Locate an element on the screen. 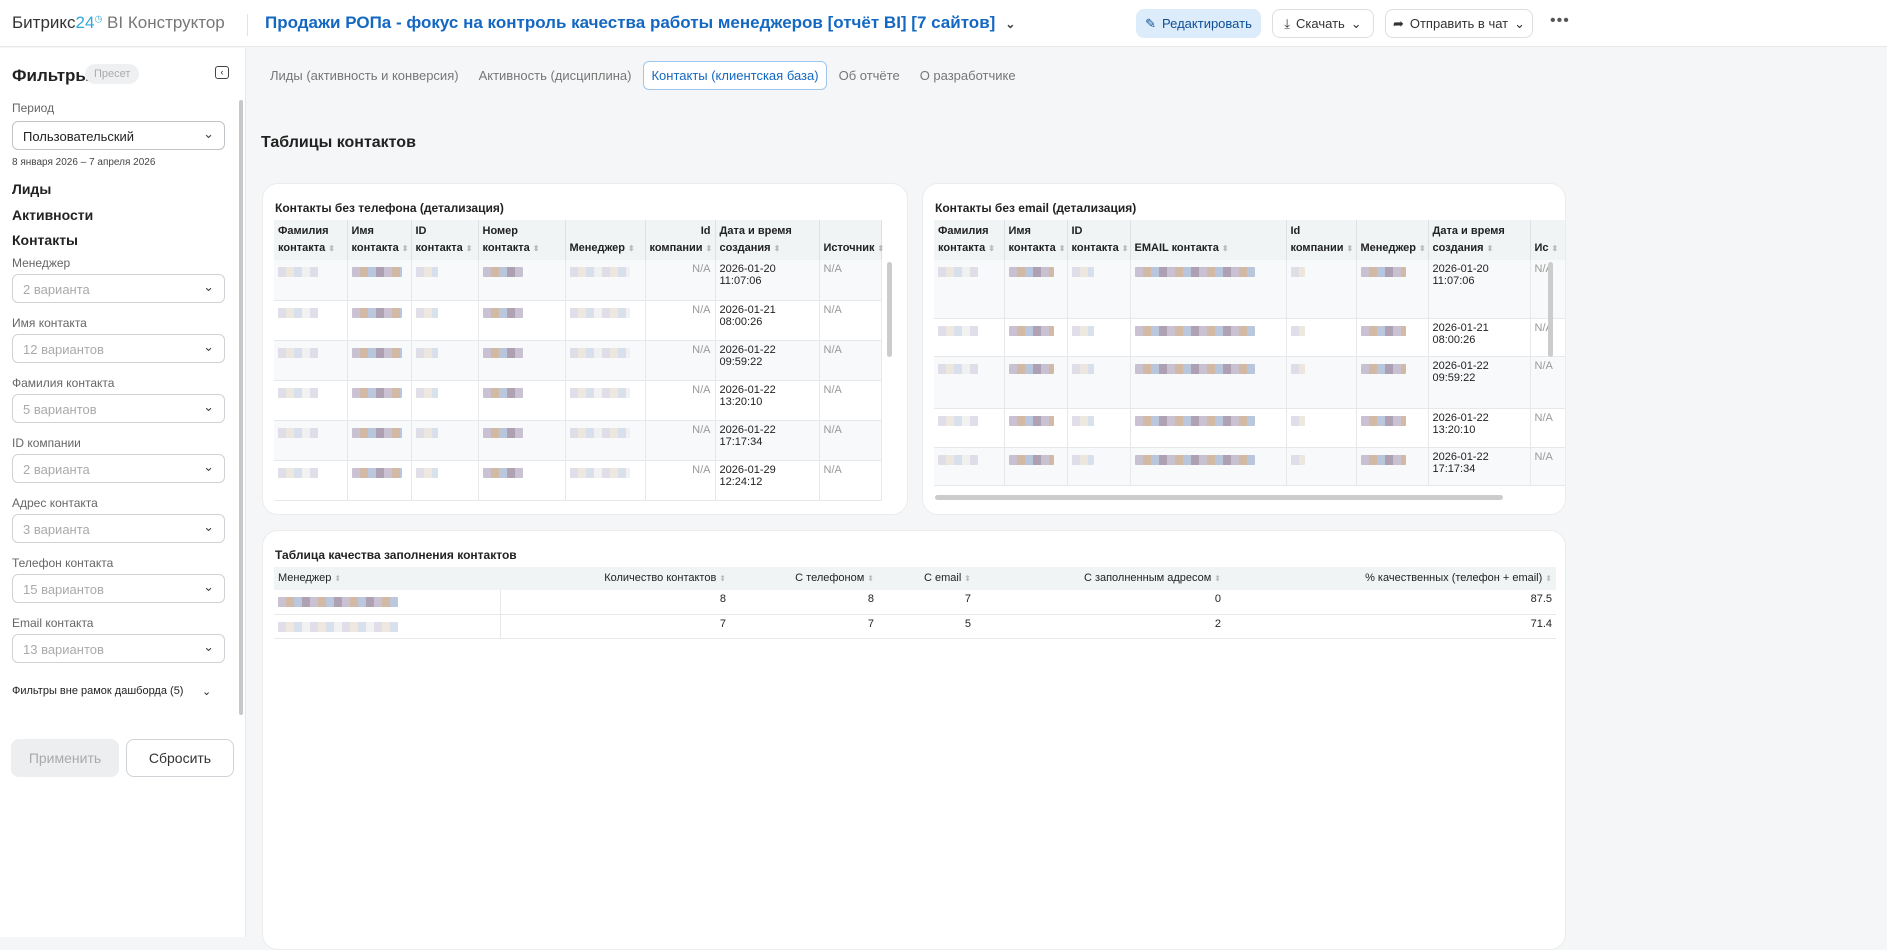  table-row: 2026-01-20 11:07:06 N/A is located at coordinates (1249, 289).